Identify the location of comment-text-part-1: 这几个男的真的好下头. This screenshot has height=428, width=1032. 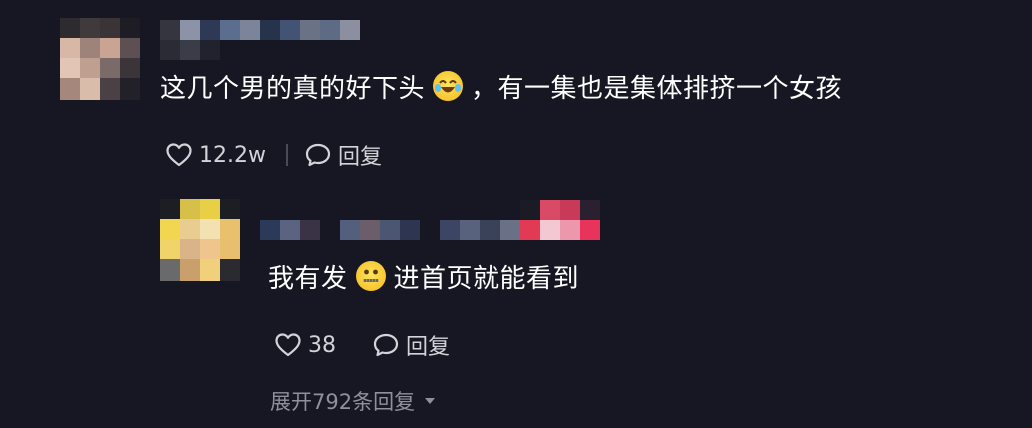
(293, 89).